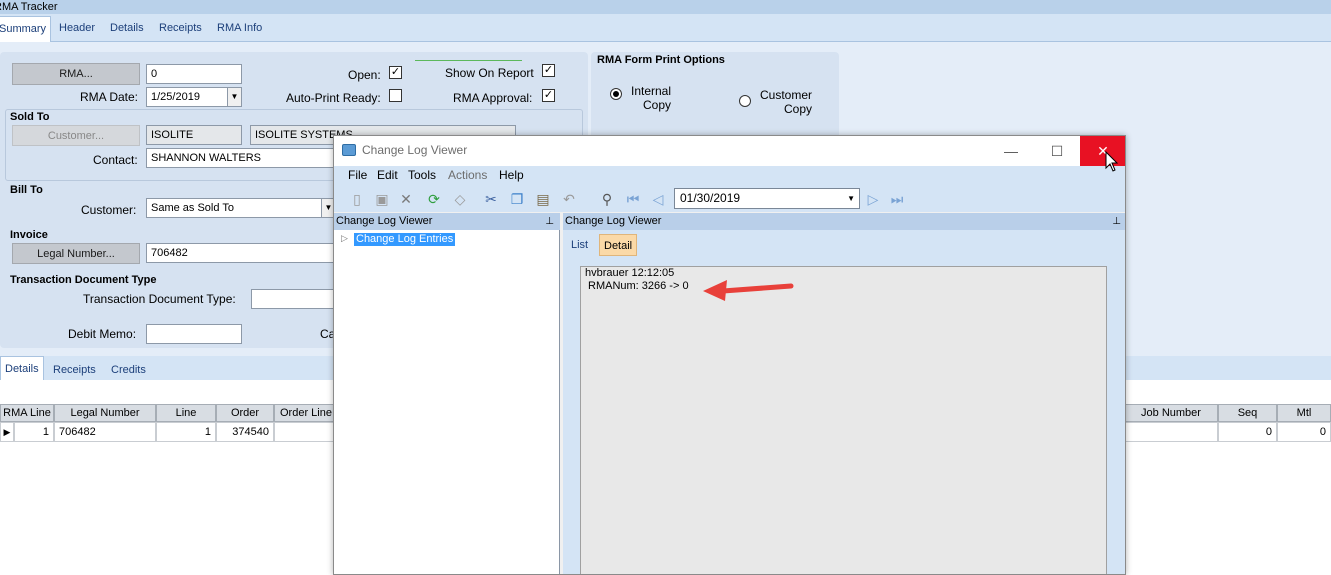 The width and height of the screenshot is (1331, 575). What do you see at coordinates (159, 299) in the screenshot?
I see `transaction-doc-type-label: Transaction Document Type:` at bounding box center [159, 299].